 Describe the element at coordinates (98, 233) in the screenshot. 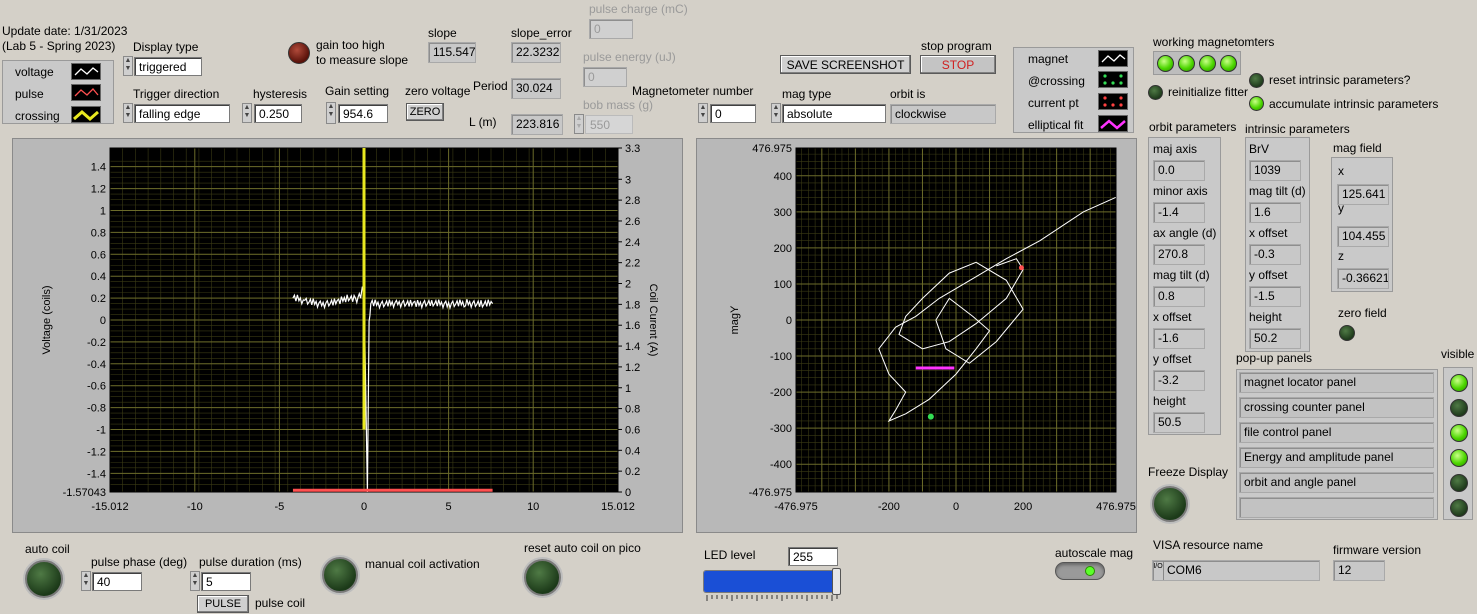

I see `y-tick-label: 0.8` at that location.